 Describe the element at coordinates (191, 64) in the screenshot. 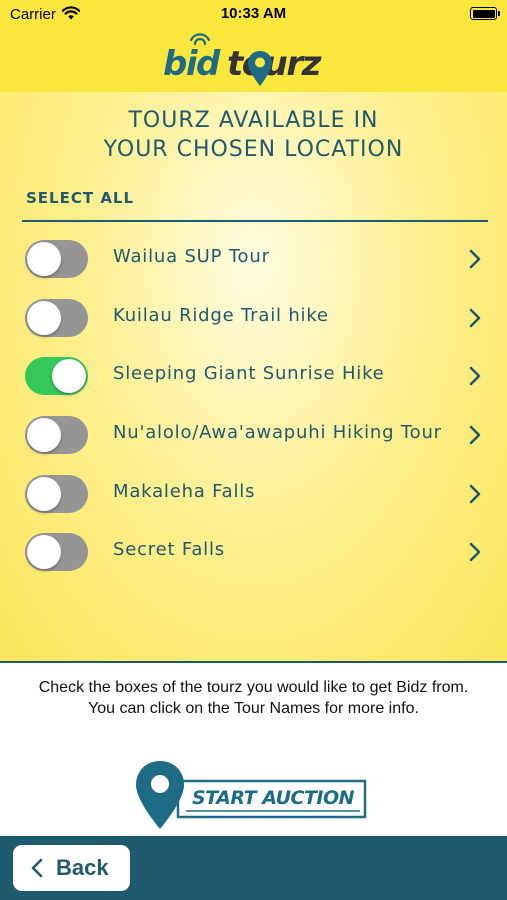

I see `logo-bid-text: bid` at that location.